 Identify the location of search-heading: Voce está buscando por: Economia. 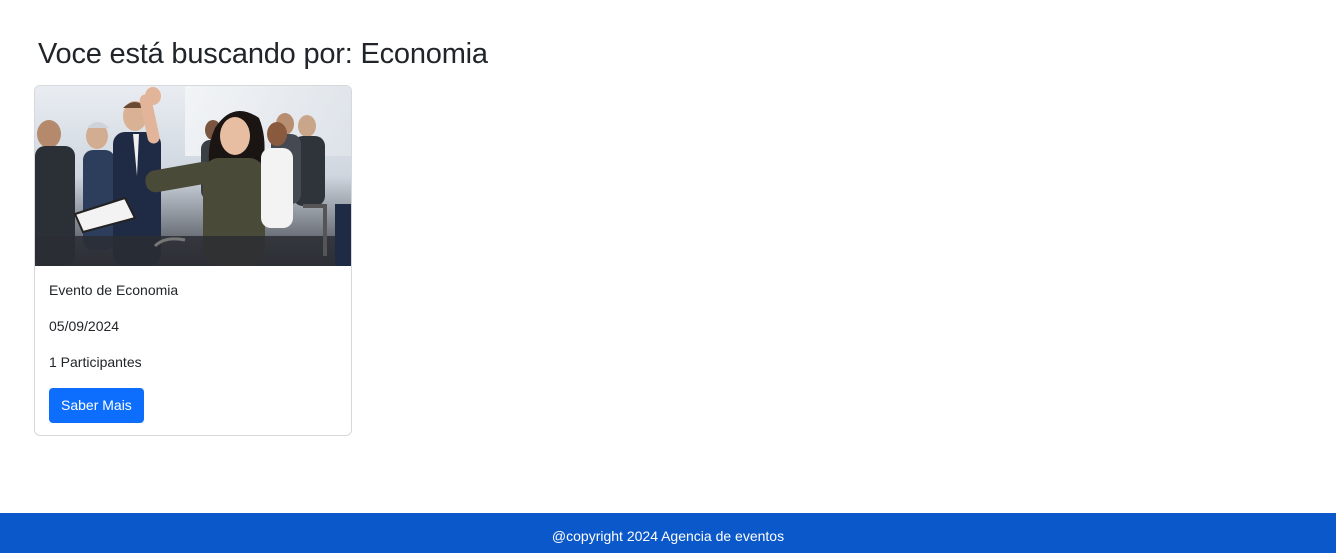
(263, 54).